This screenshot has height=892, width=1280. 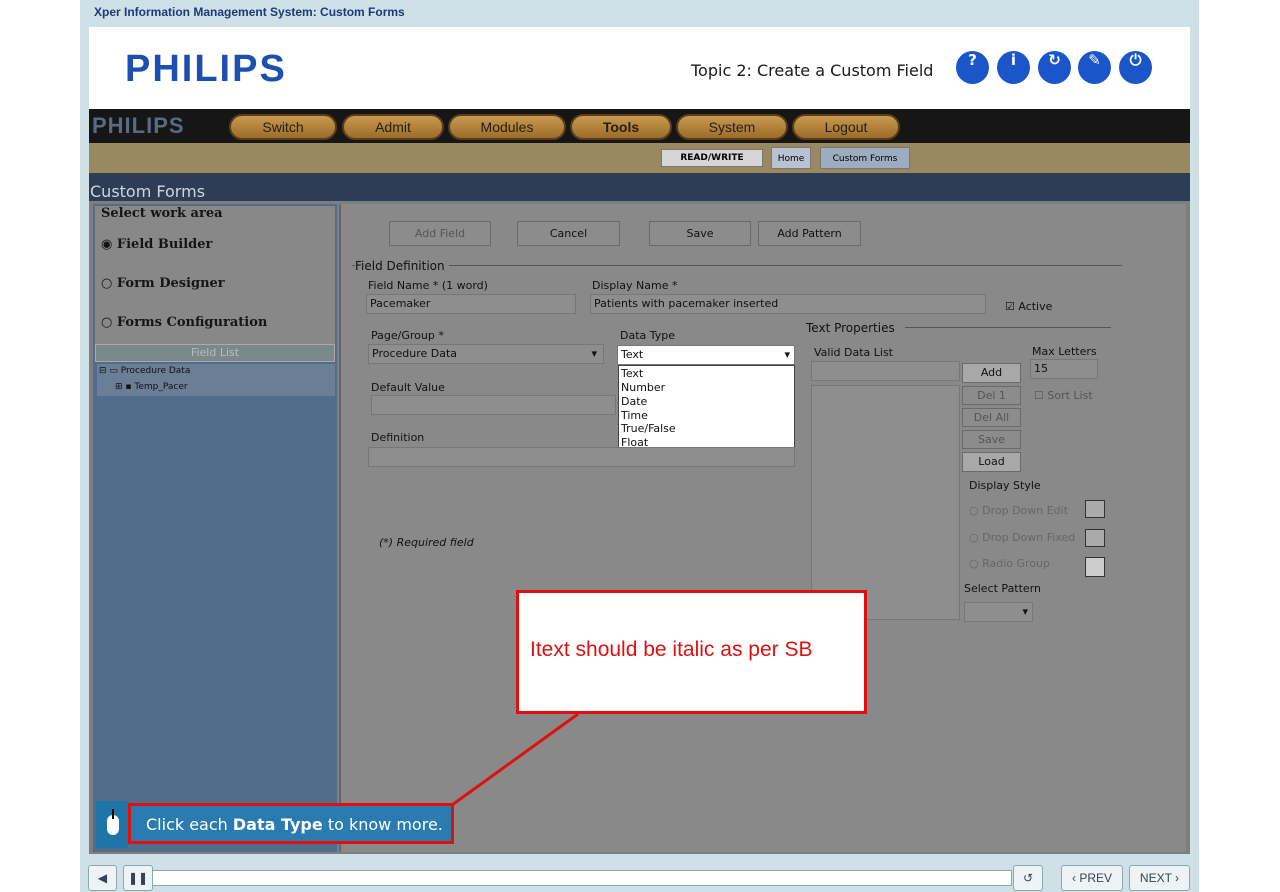 I want to click on active-label: Active, so click(x=1035, y=306).